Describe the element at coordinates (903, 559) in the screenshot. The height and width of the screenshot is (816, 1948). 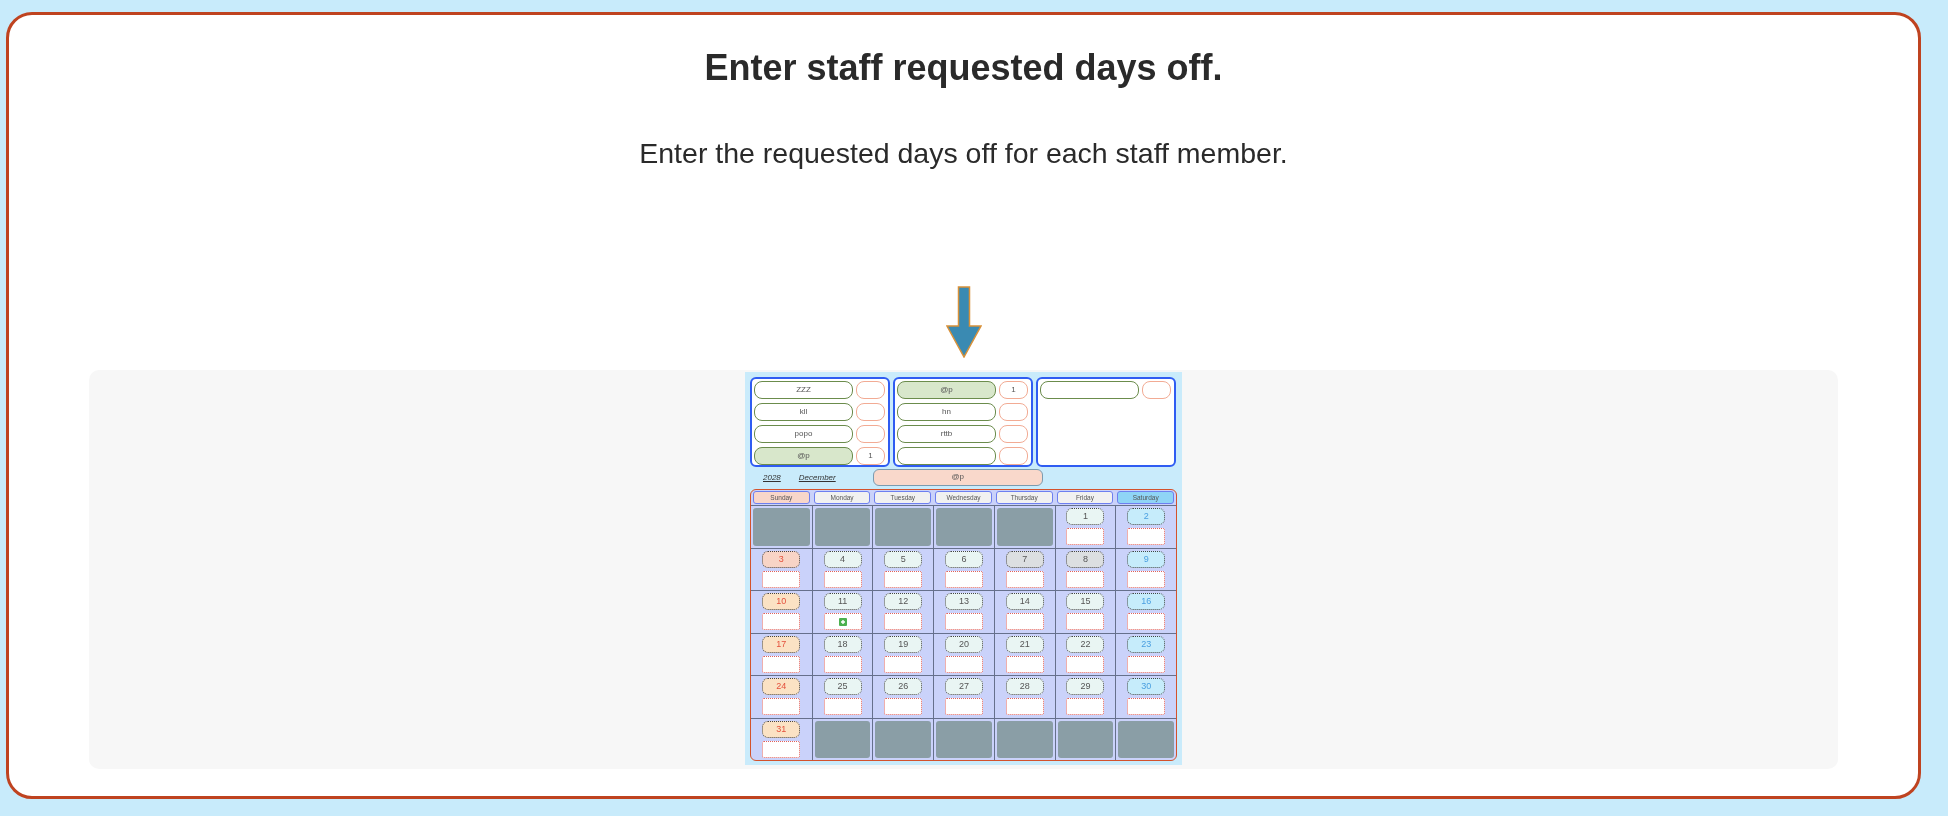
I see `day-button: 5` at that location.